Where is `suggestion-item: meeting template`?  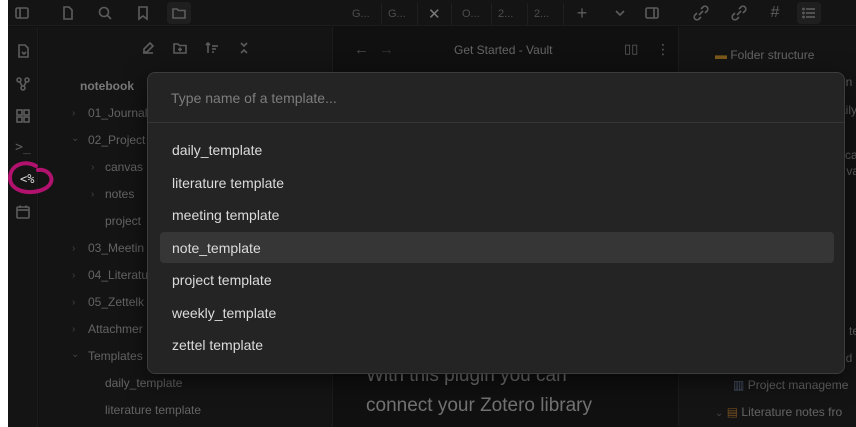 suggestion-item: meeting template is located at coordinates (497, 214).